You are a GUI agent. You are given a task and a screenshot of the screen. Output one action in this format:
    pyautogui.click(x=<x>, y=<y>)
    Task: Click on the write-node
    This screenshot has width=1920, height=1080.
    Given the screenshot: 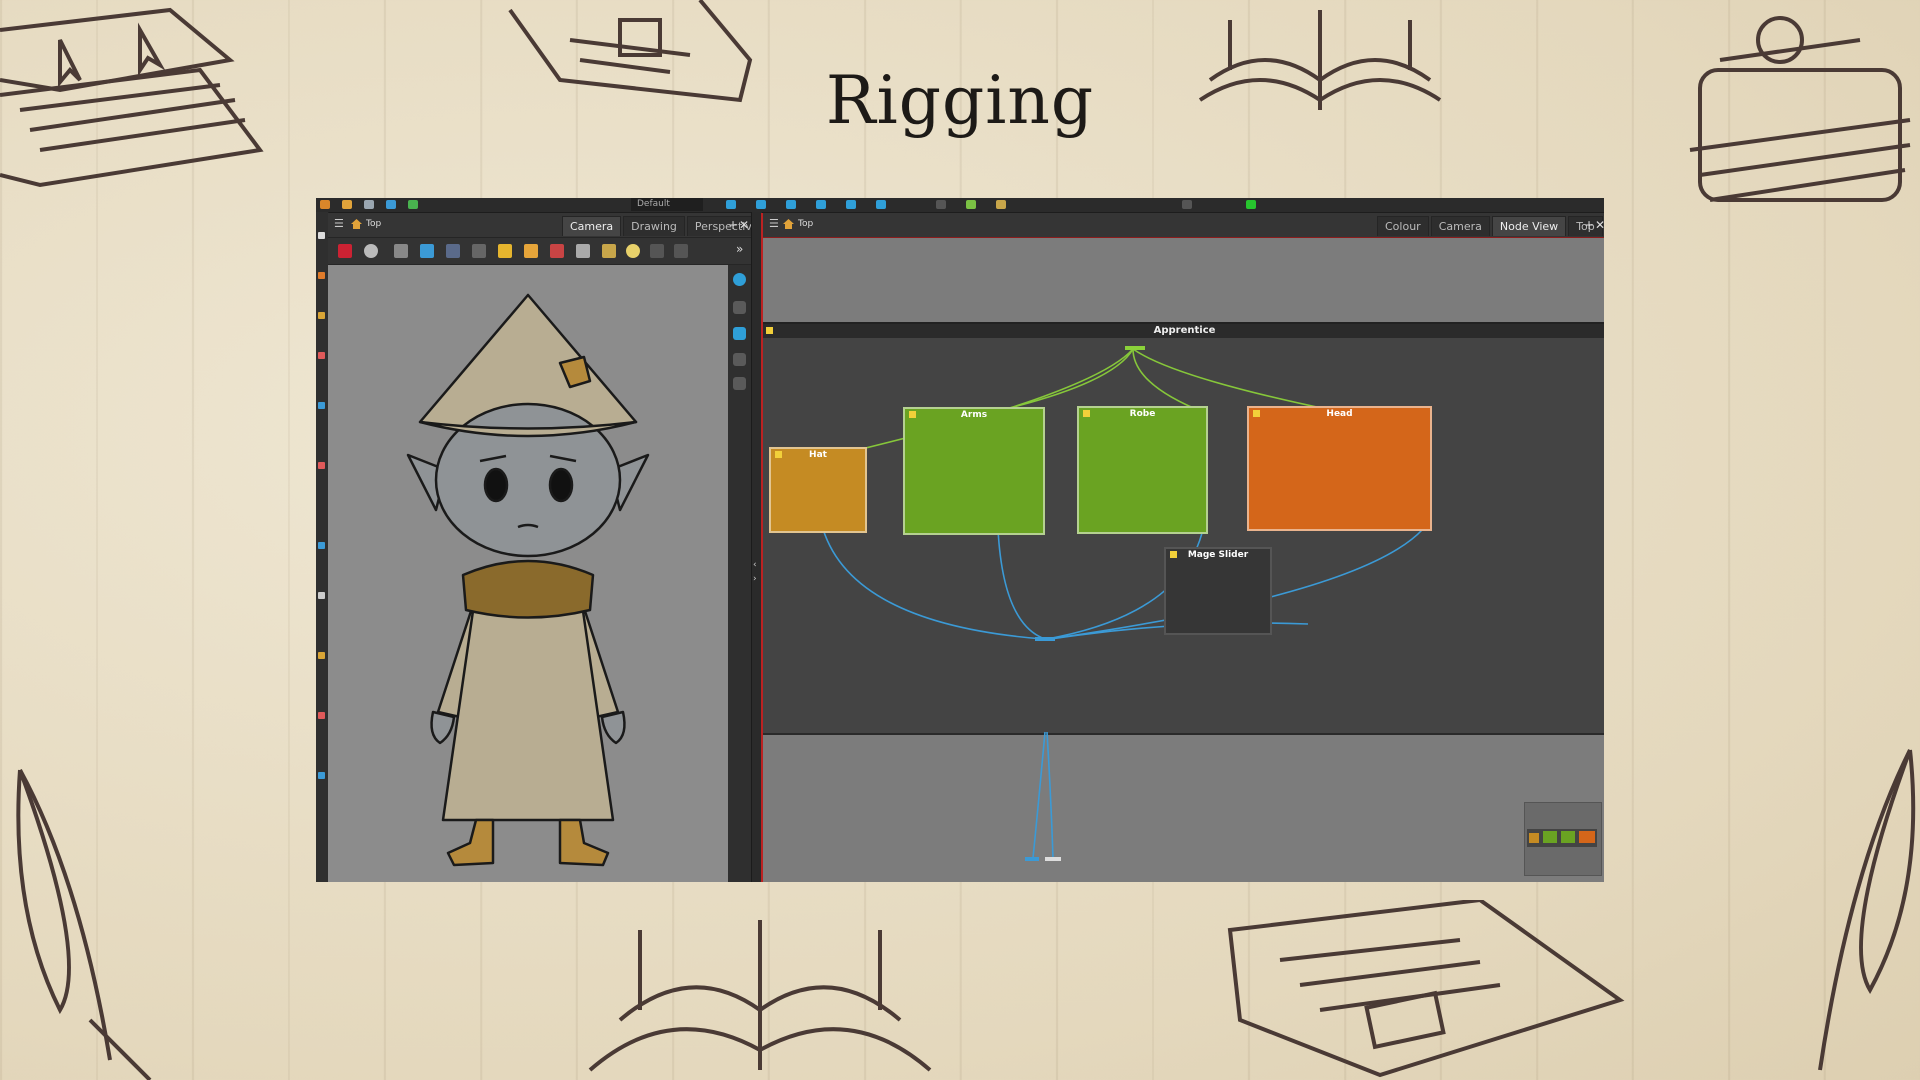 What is the action you would take?
    pyautogui.click(x=1053, y=859)
    